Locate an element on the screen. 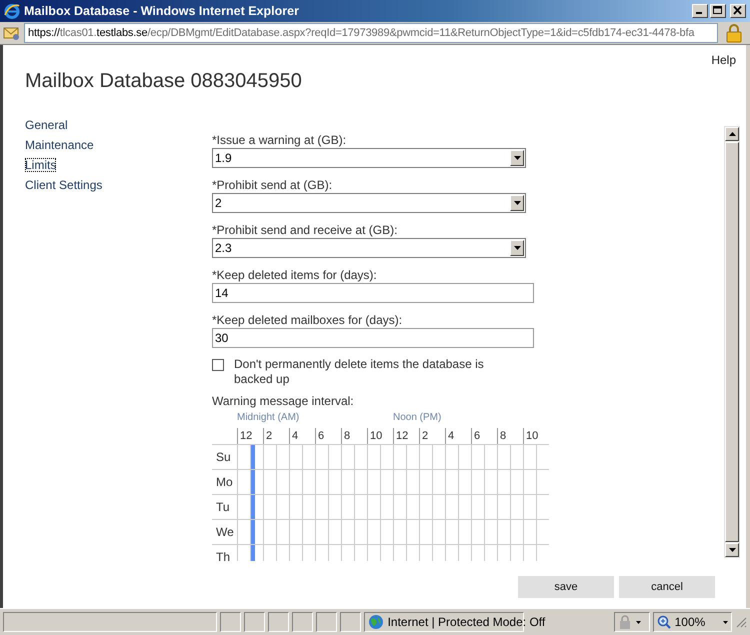  period-label: Noon (PM) is located at coordinates (417, 417).